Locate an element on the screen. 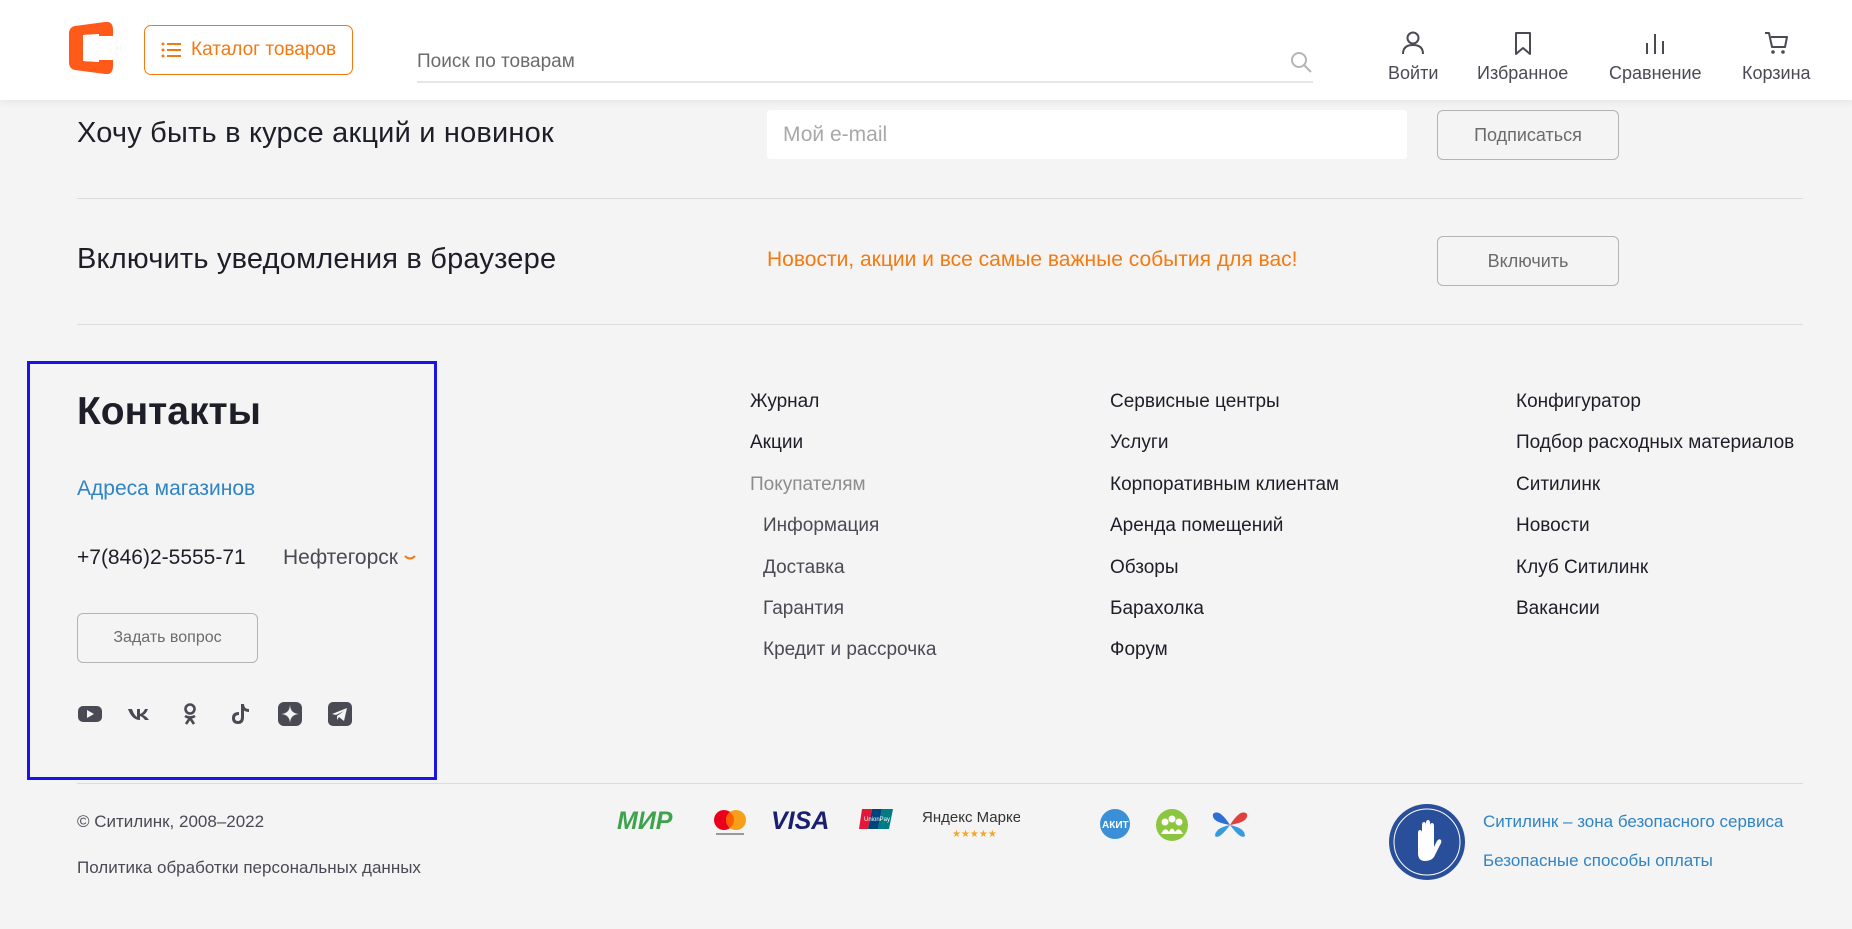 The width and height of the screenshot is (1852, 929). unionpay-logo-text: UnionPay is located at coordinates (877, 820).